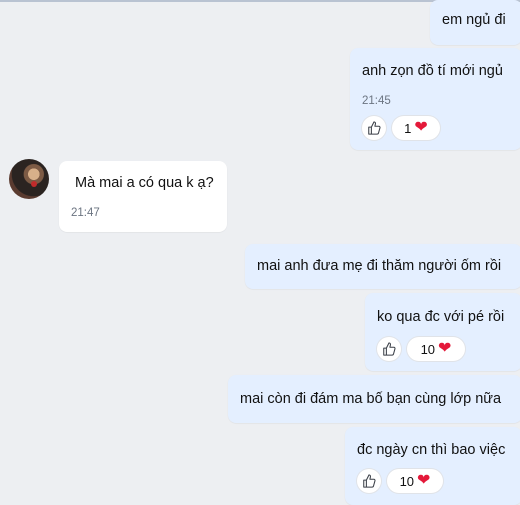 The width and height of the screenshot is (520, 505). Describe the element at coordinates (435, 99) in the screenshot. I see `sent-message: anh zọn đồ tí mới ngủ 21:45 1 ❤` at that location.